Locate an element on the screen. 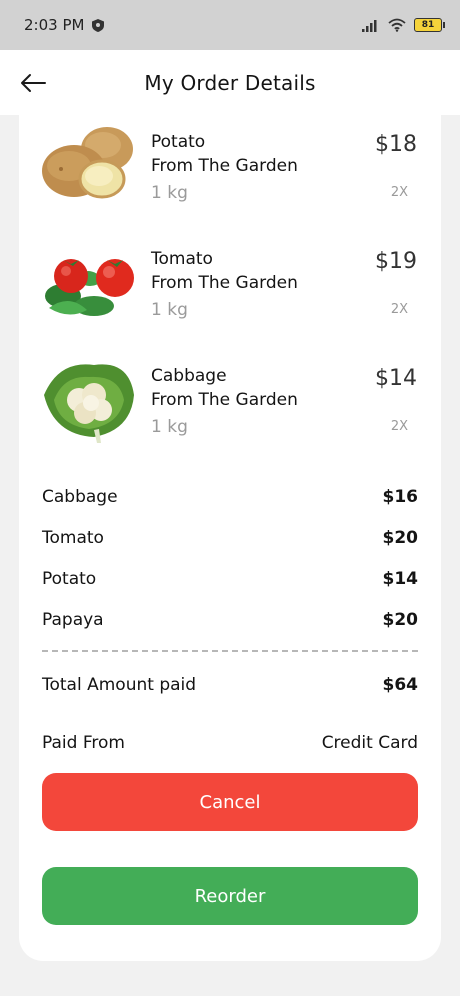 The height and width of the screenshot is (996, 460). tomato-icon is located at coordinates (89, 287).